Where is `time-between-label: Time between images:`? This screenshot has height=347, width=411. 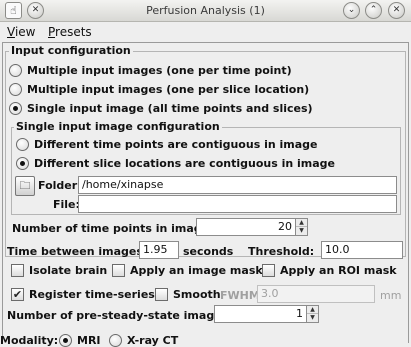
time-between-label: Time between images: is located at coordinates (77, 251).